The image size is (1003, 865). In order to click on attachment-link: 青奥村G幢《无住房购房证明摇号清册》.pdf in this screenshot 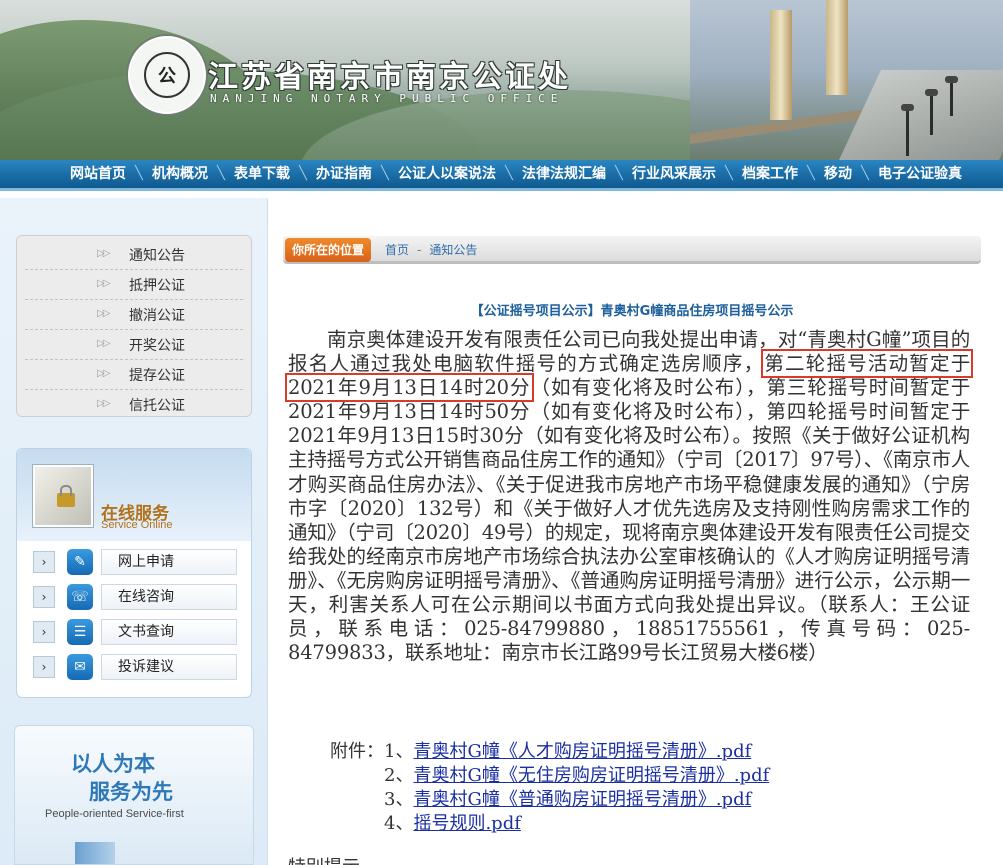, I will do `click(591, 775)`.